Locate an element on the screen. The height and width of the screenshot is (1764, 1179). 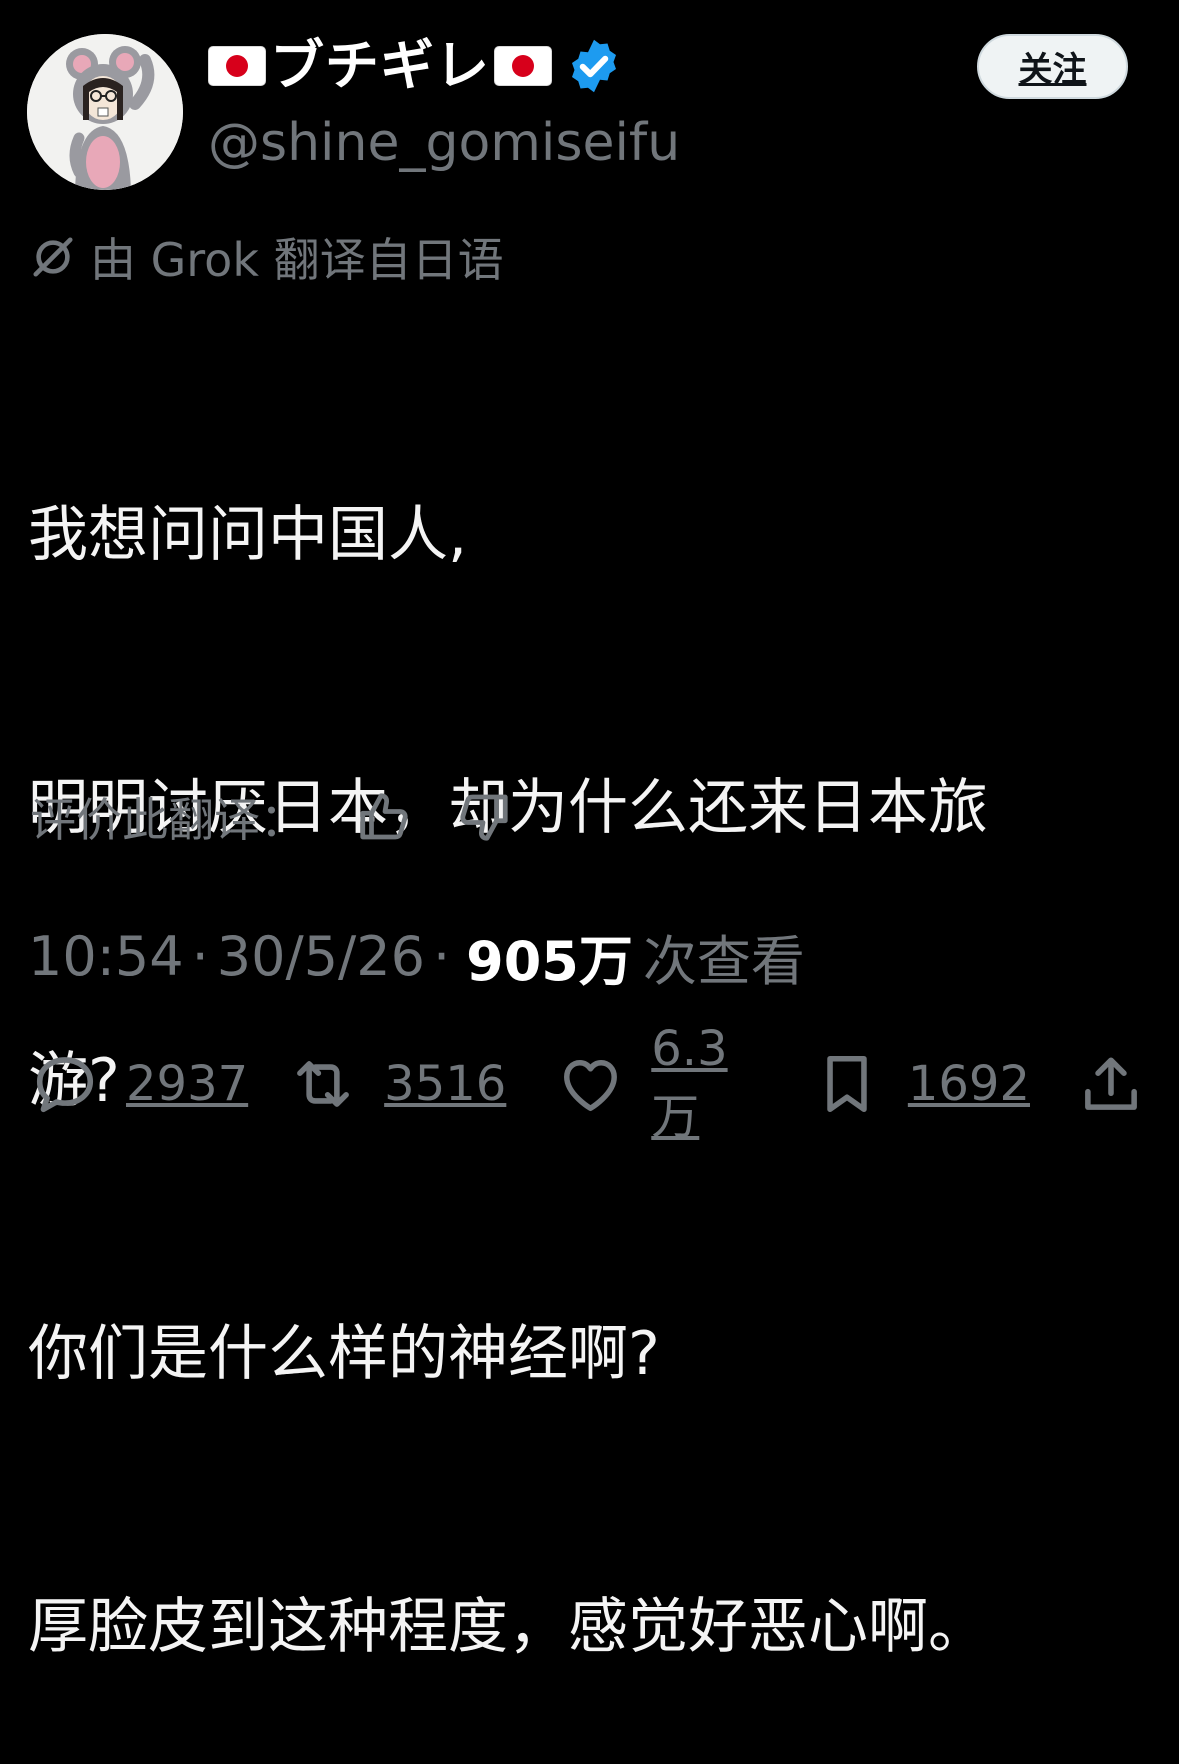
tweet-time: 10:54 is located at coordinates (106, 956).